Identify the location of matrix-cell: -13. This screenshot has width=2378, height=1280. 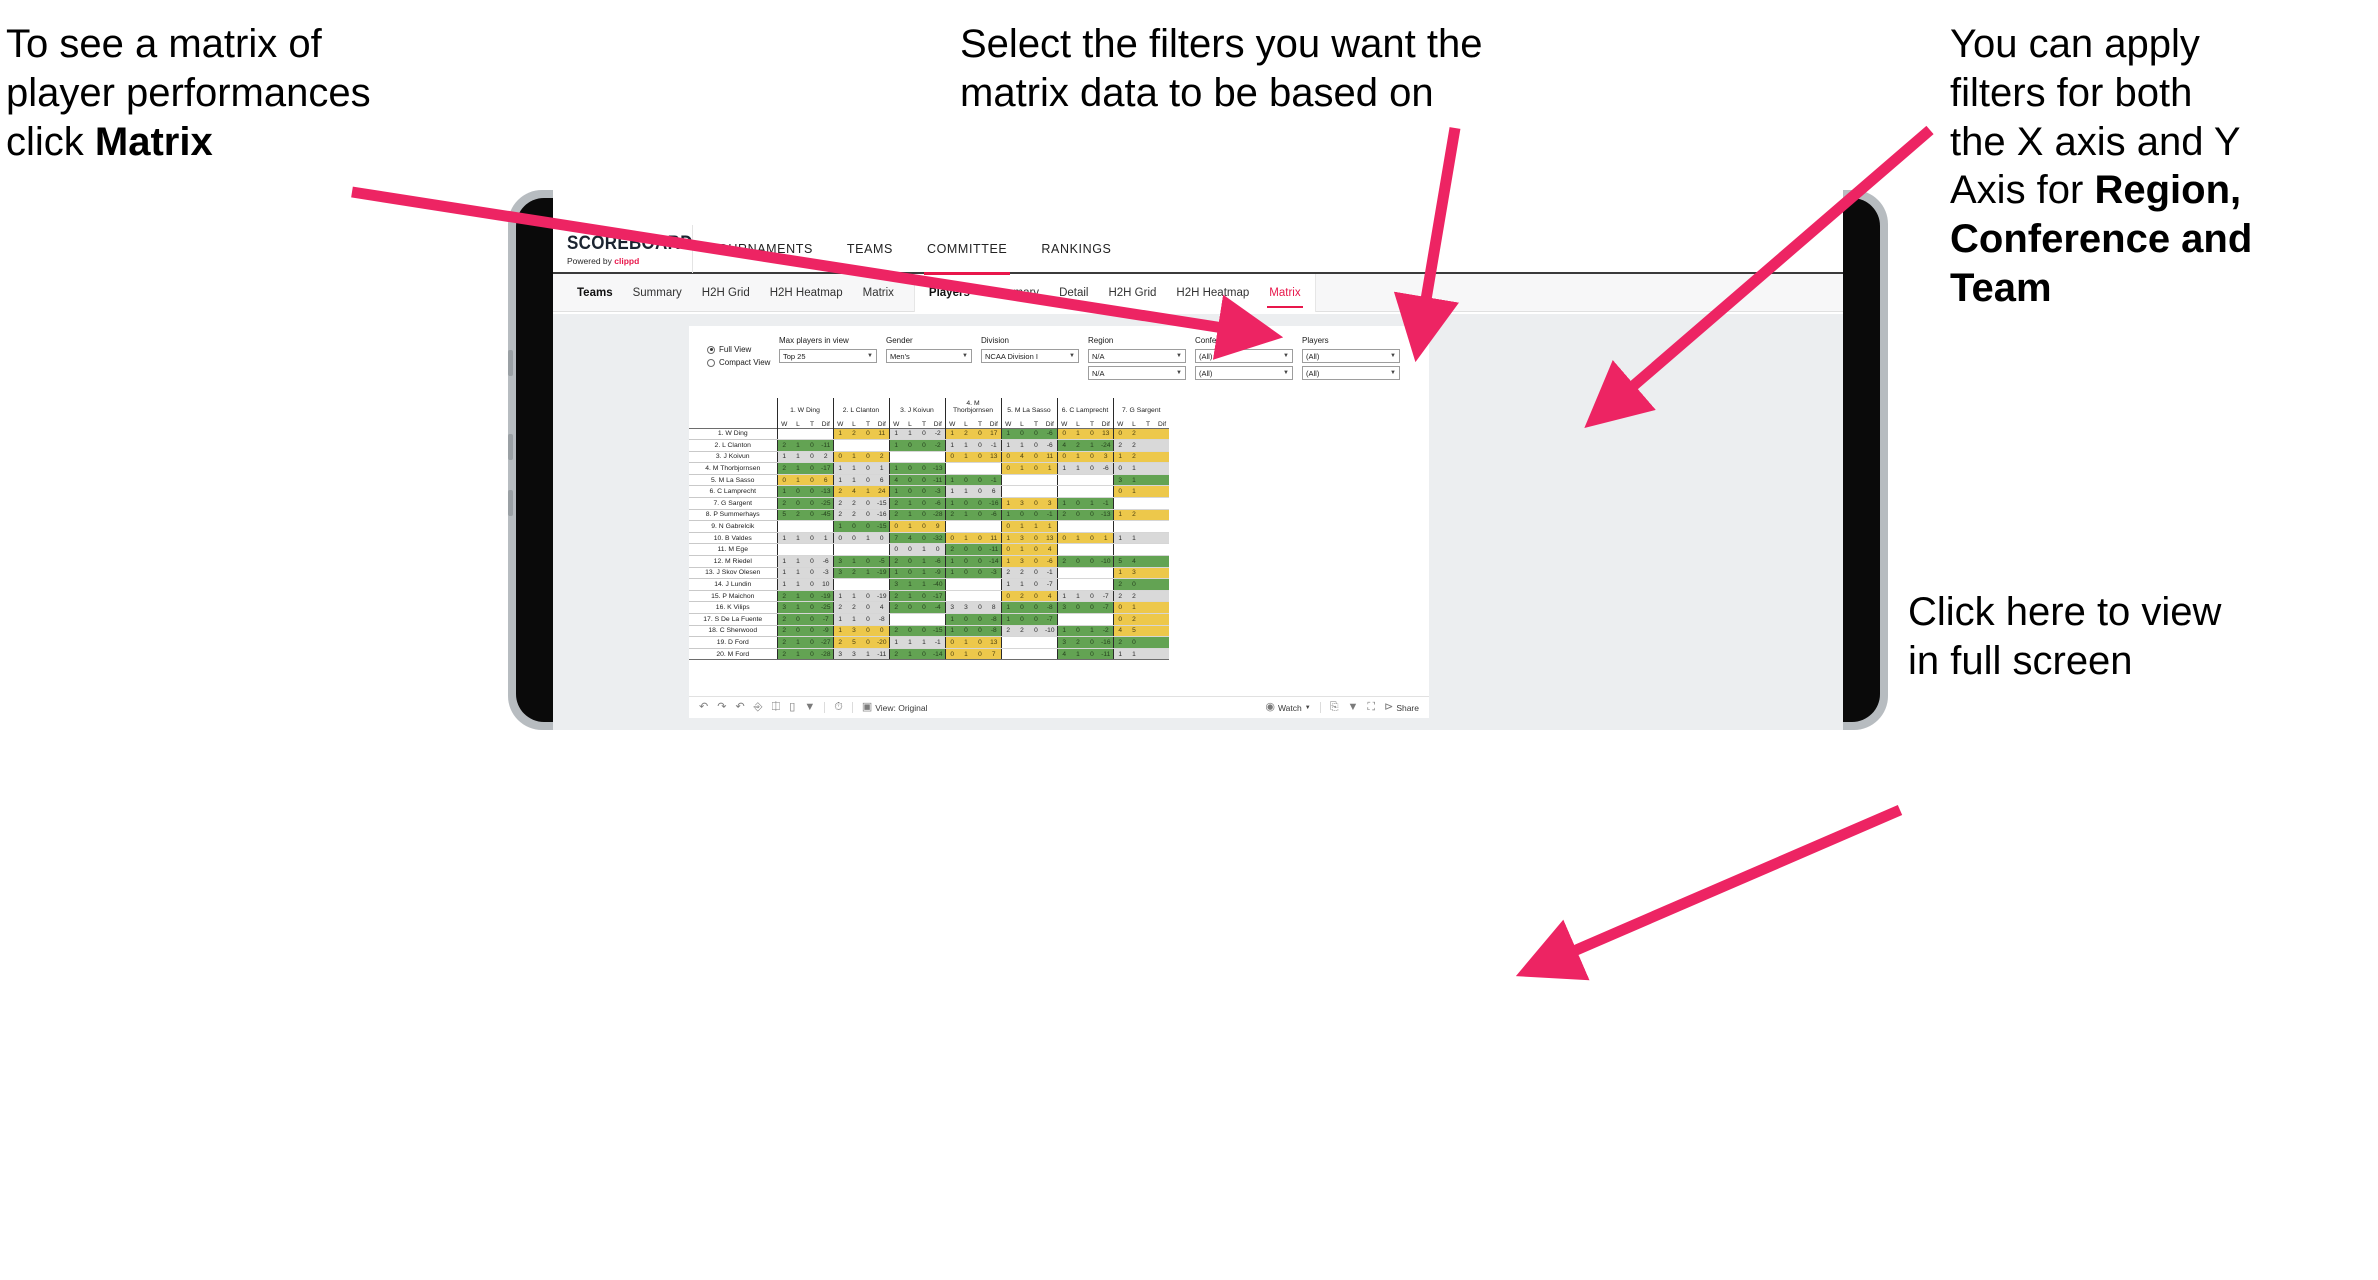
(1106, 515).